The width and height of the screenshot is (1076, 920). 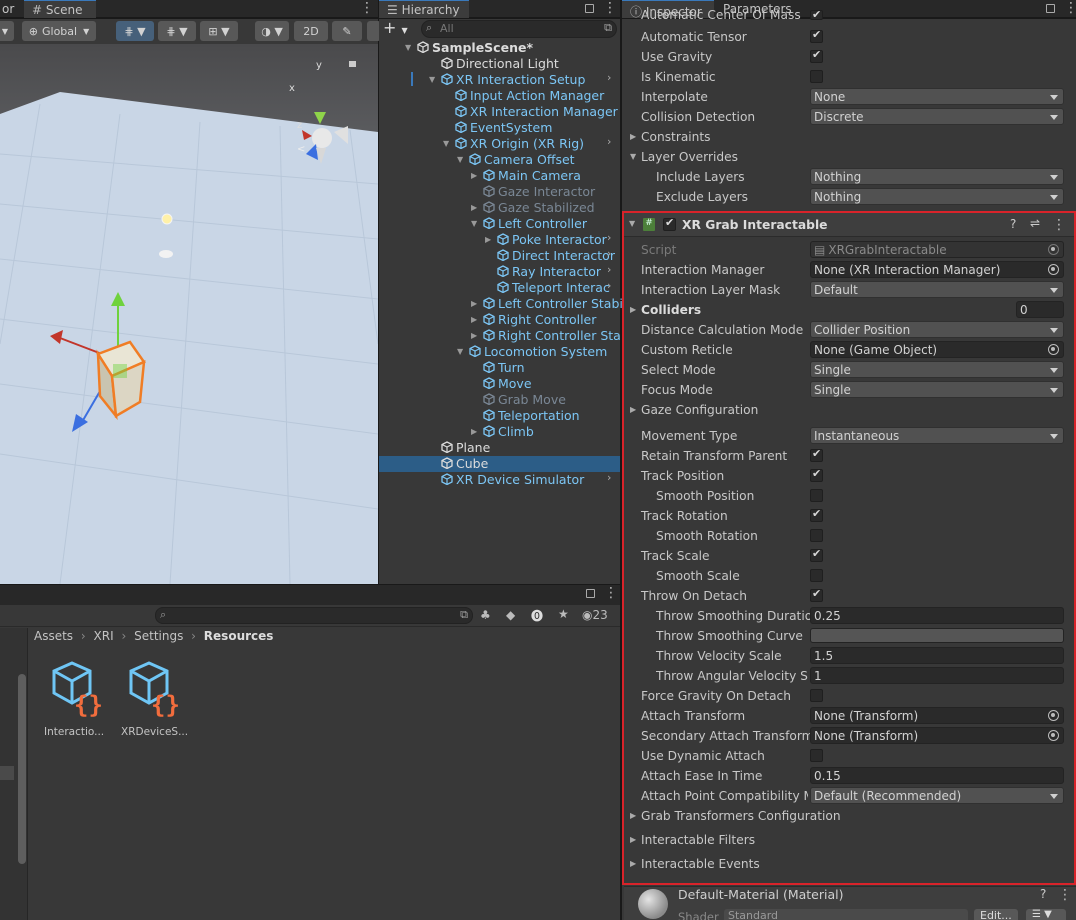 I want to click on smooth-rotation-checkbox, so click(x=816, y=535).